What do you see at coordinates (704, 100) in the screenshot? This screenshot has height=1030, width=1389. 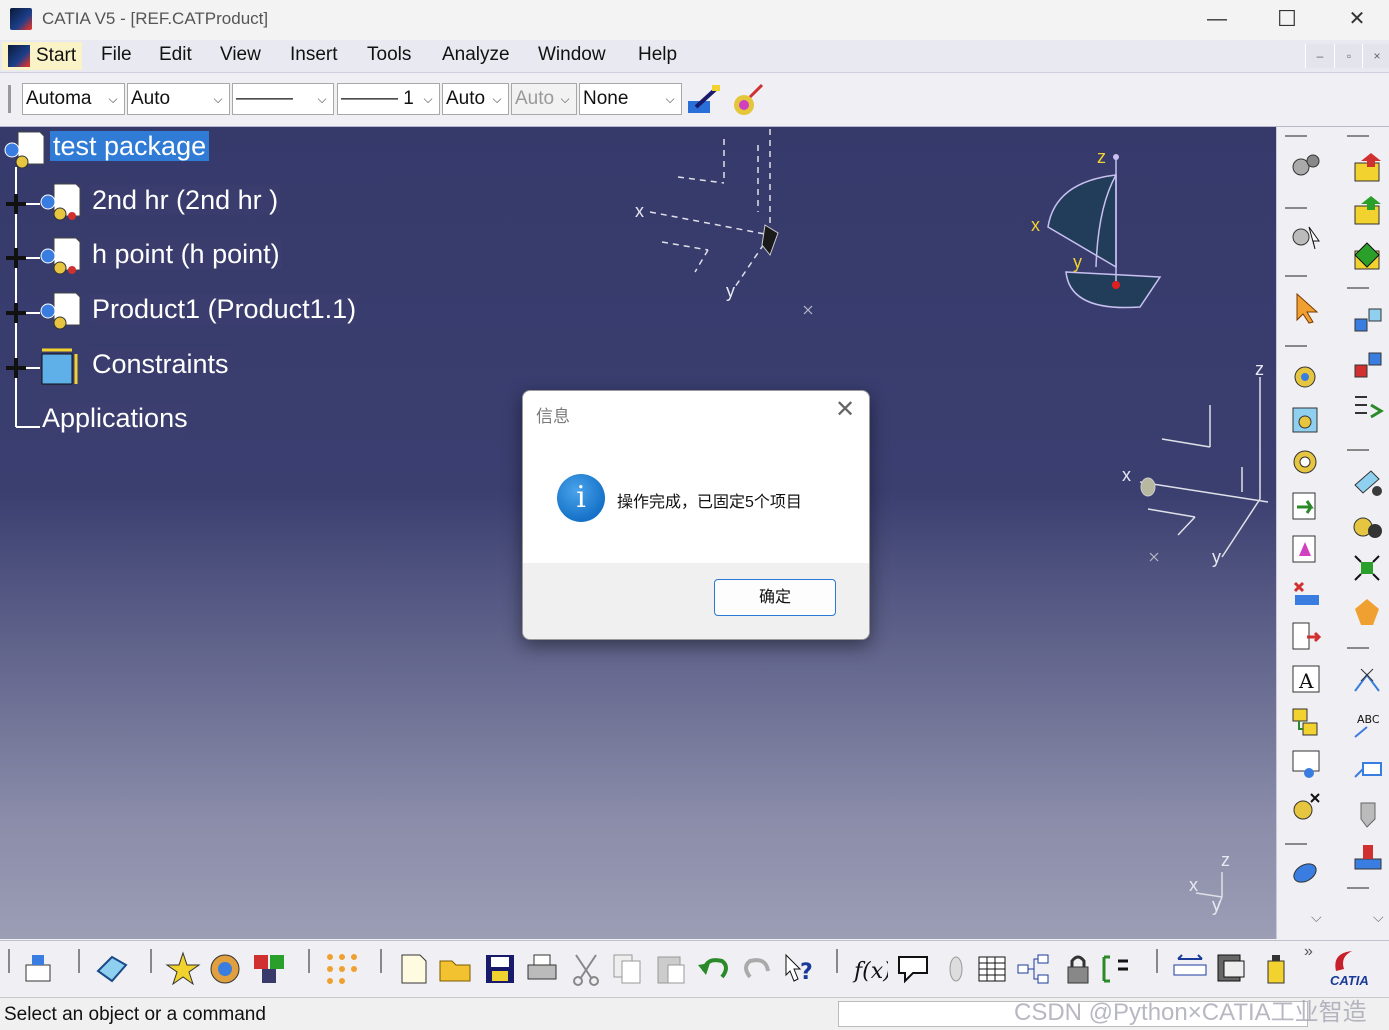 I see `painter-icon` at bounding box center [704, 100].